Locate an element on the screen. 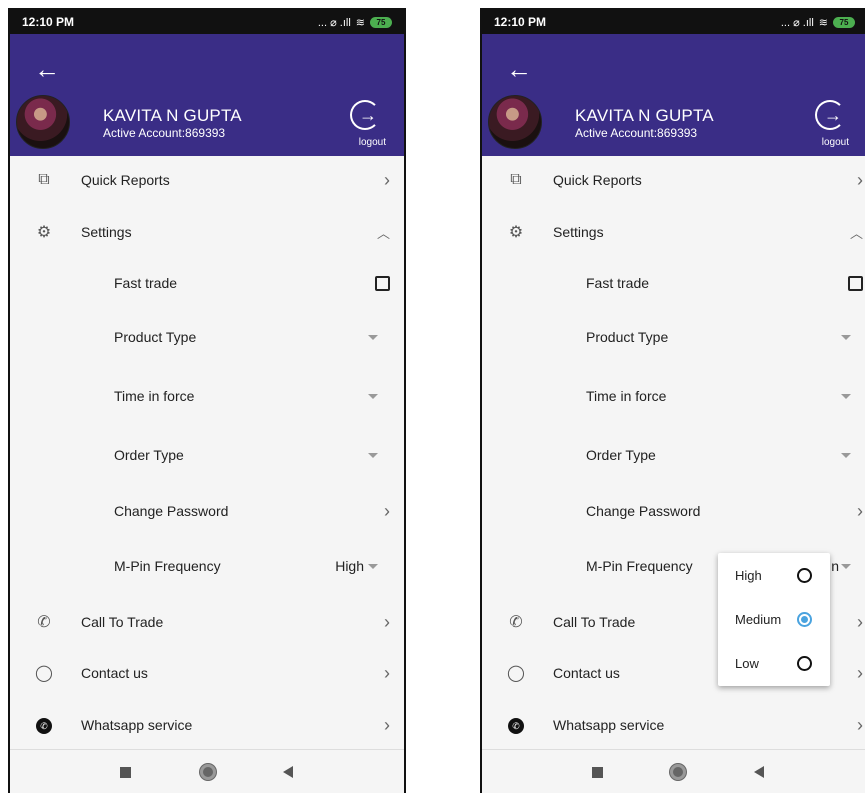 This screenshot has width=865, height=793. setting-label: Order Type is located at coordinates (149, 455).